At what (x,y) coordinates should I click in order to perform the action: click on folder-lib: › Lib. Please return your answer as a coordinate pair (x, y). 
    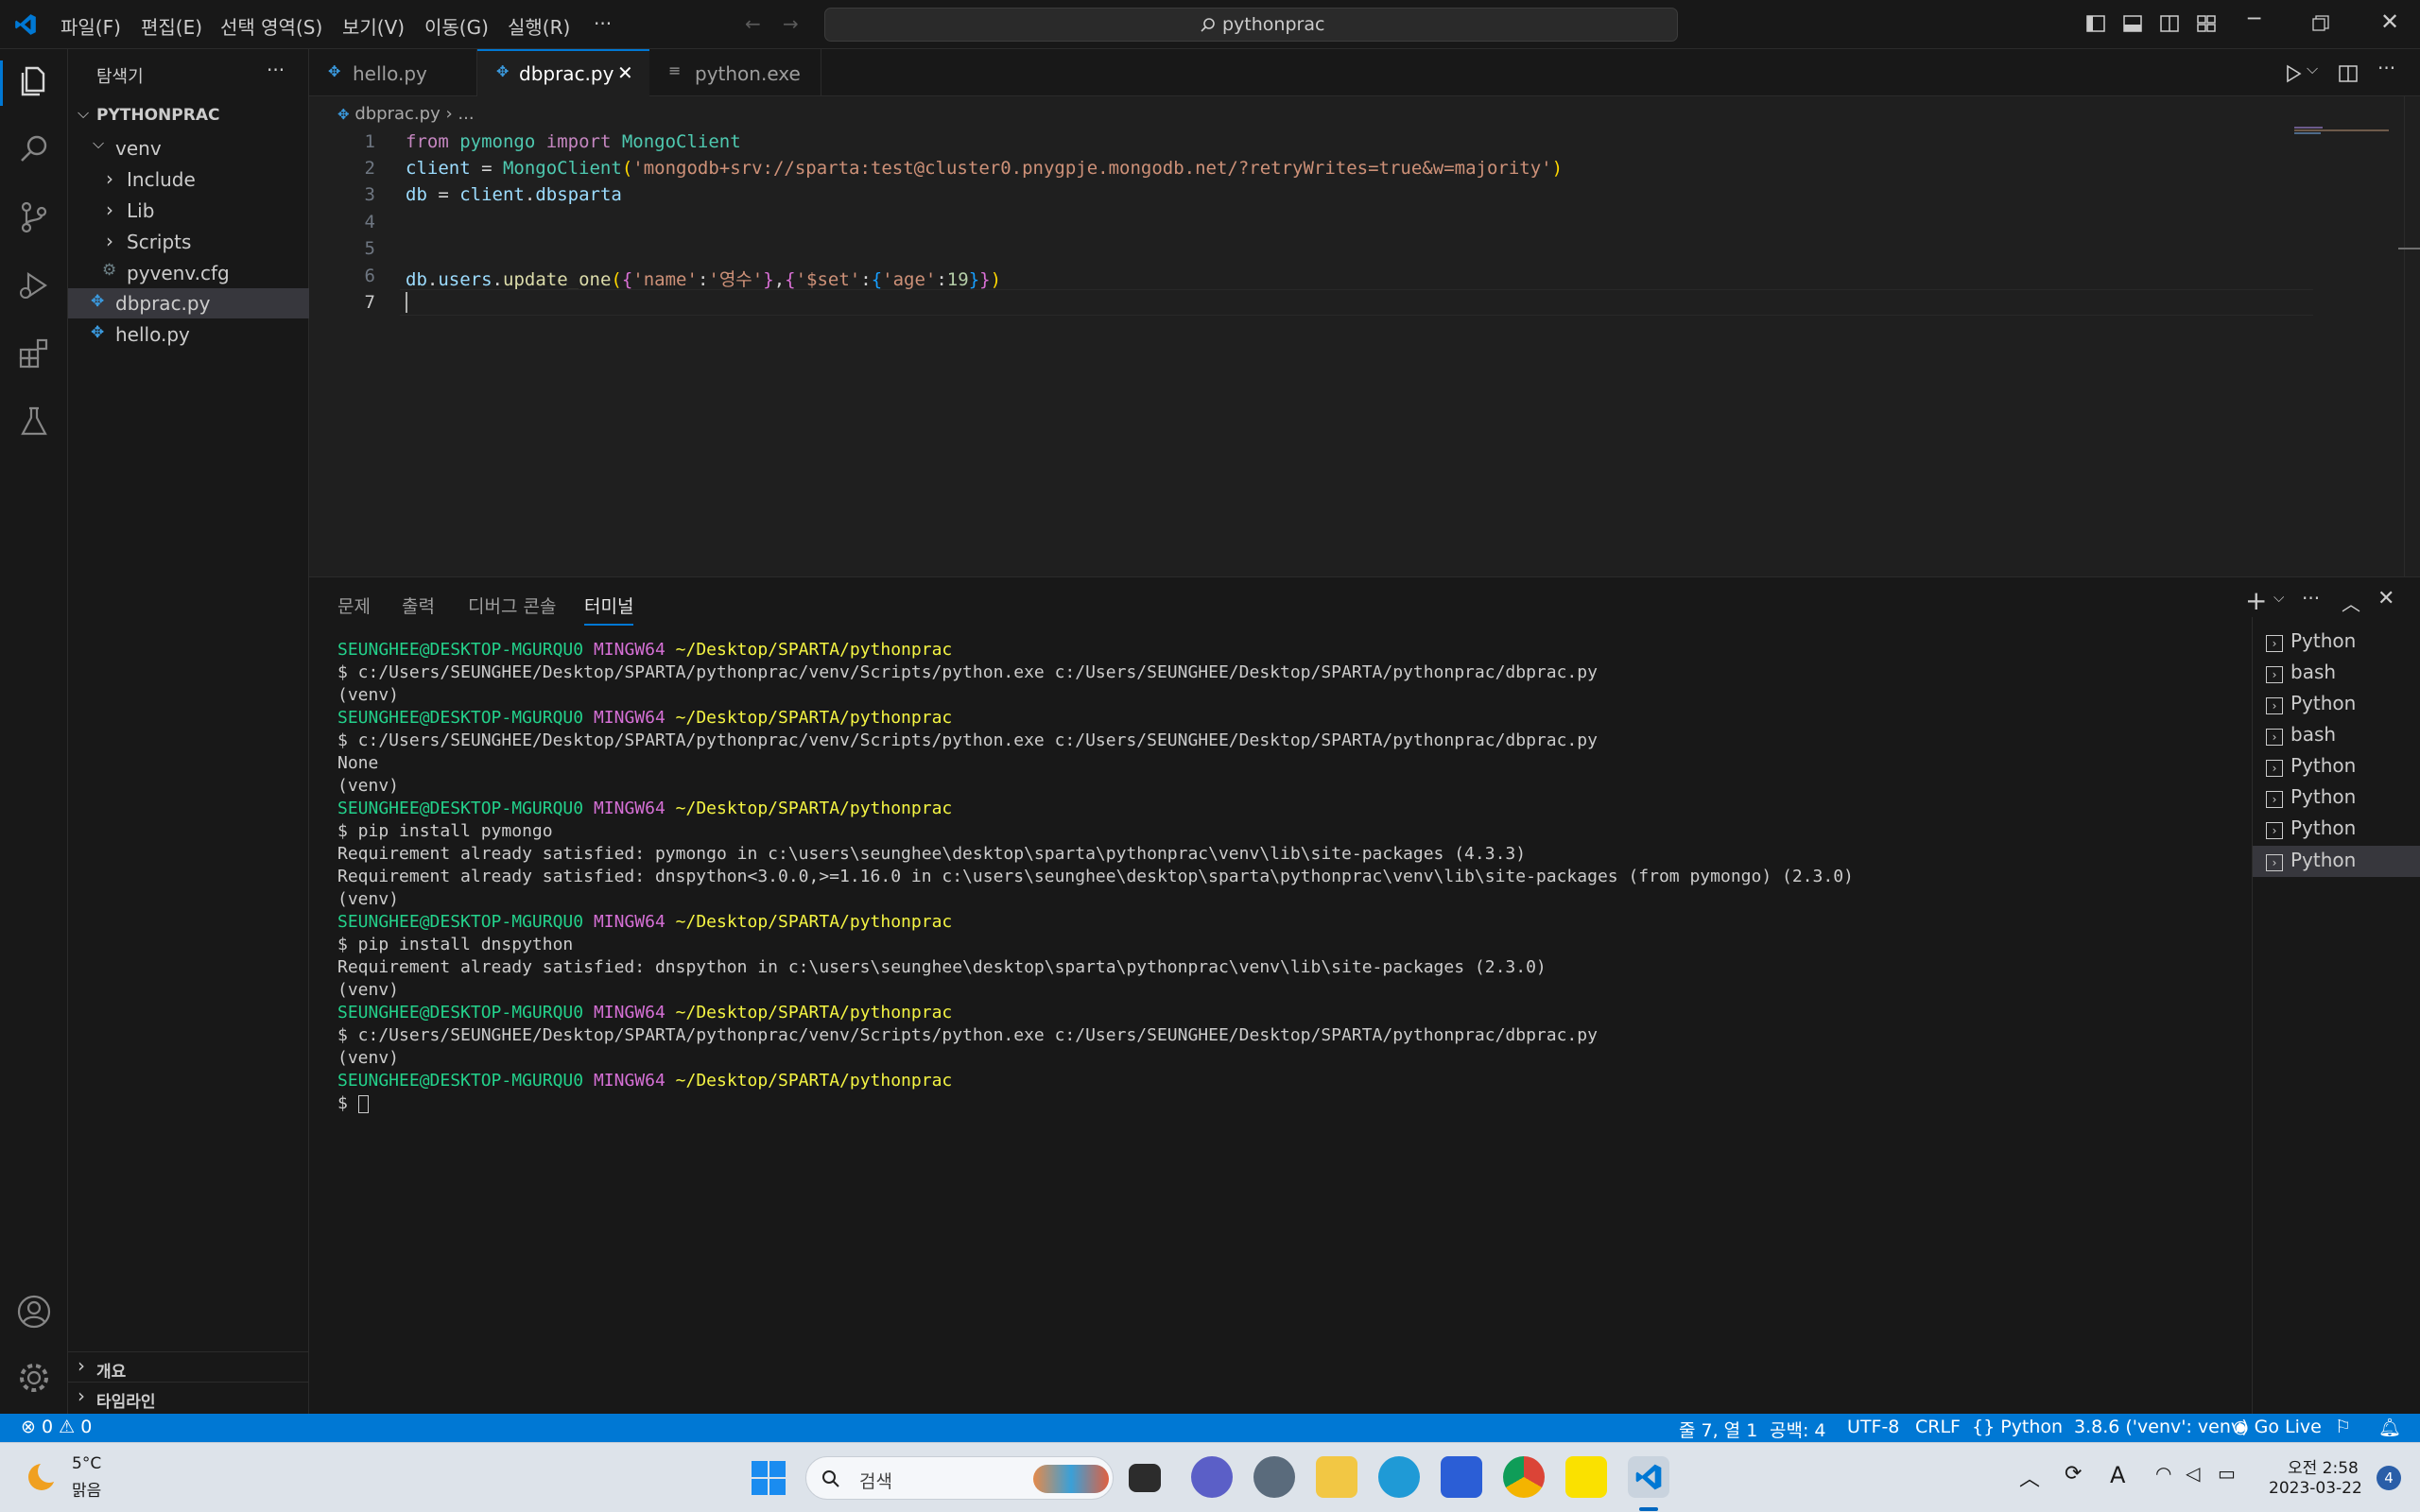
    Looking at the image, I should click on (188, 211).